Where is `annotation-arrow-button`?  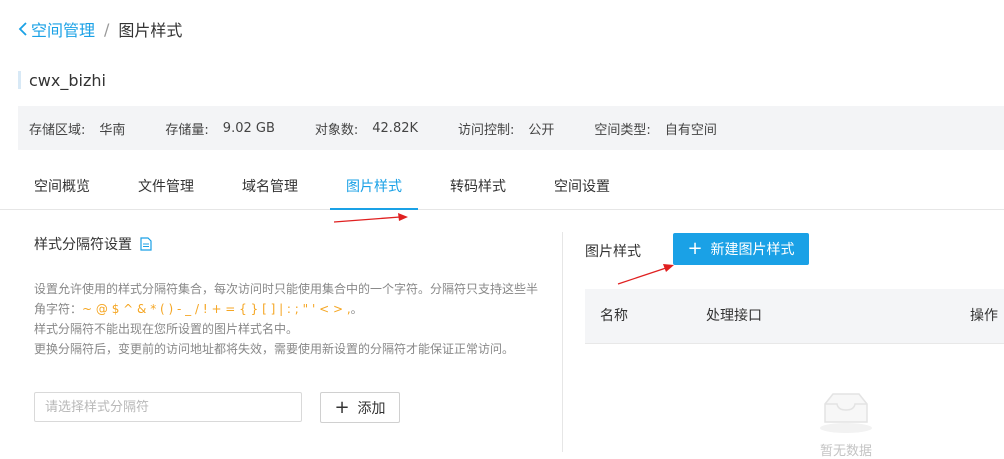
annotation-arrow-button is located at coordinates (645, 274).